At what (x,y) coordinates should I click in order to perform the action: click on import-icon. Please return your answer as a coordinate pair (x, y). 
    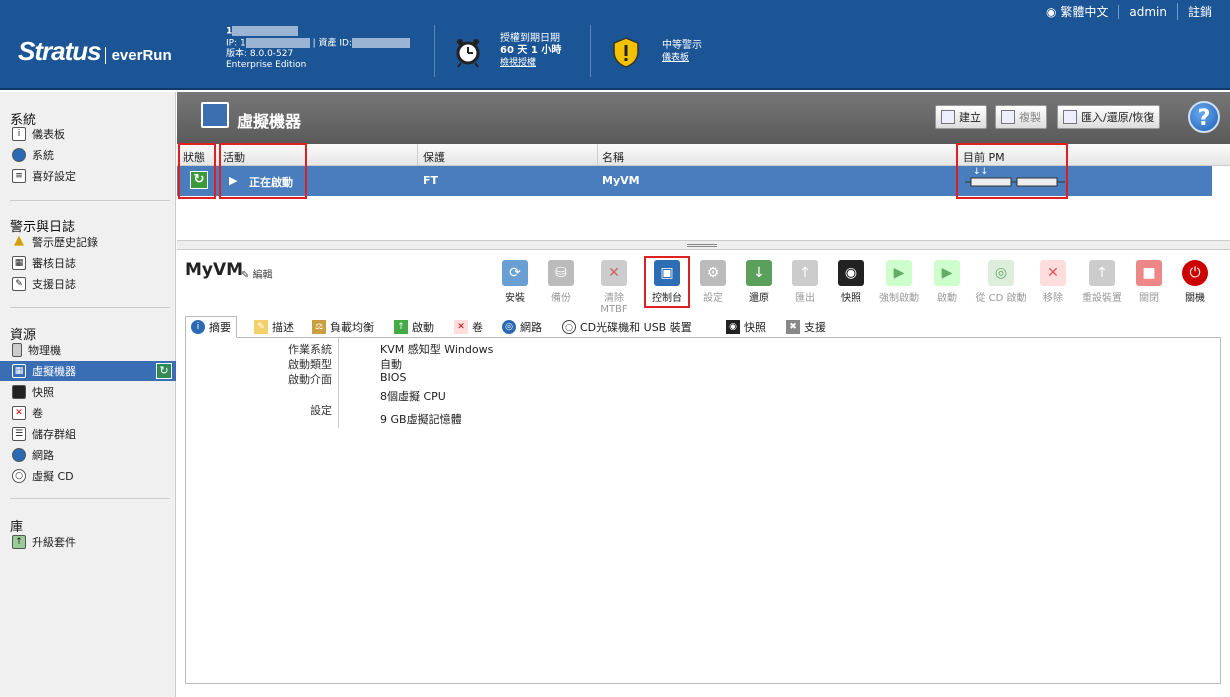
    Looking at the image, I should click on (1070, 117).